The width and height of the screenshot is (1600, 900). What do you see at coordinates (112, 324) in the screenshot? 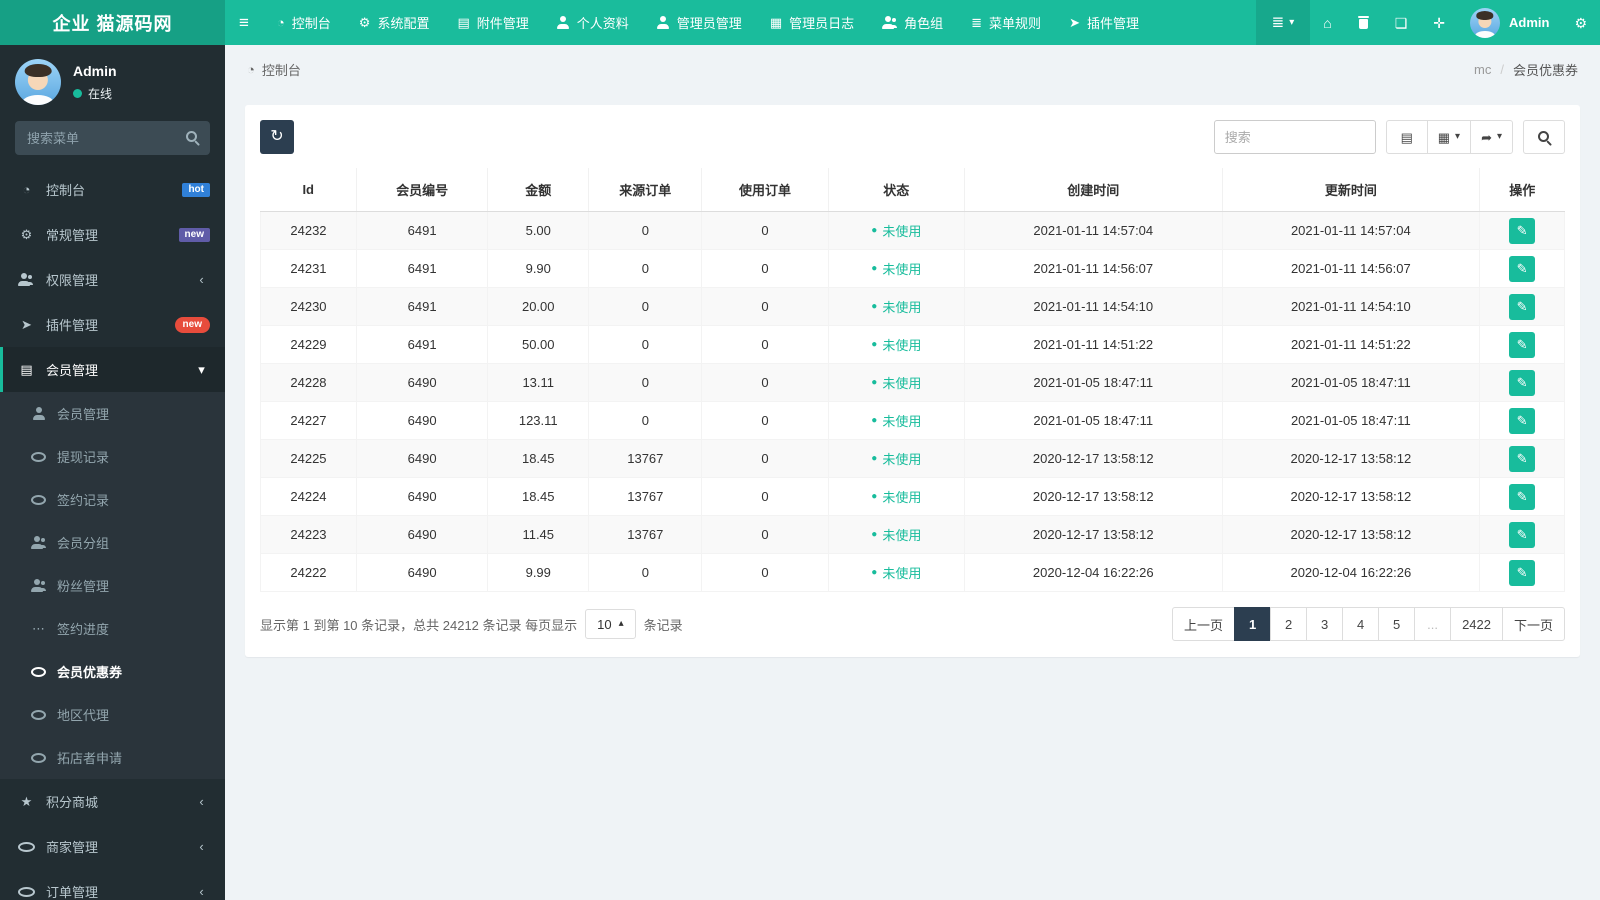
I see `sidebar-item-addon: ➤ 插件管理 new` at bounding box center [112, 324].